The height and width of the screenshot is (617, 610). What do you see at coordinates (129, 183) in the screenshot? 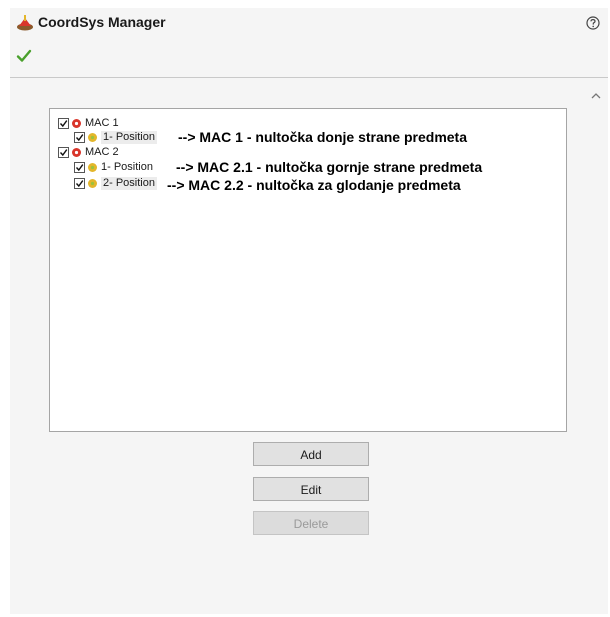
I see `tree-item-label: 2- Position` at bounding box center [129, 183].